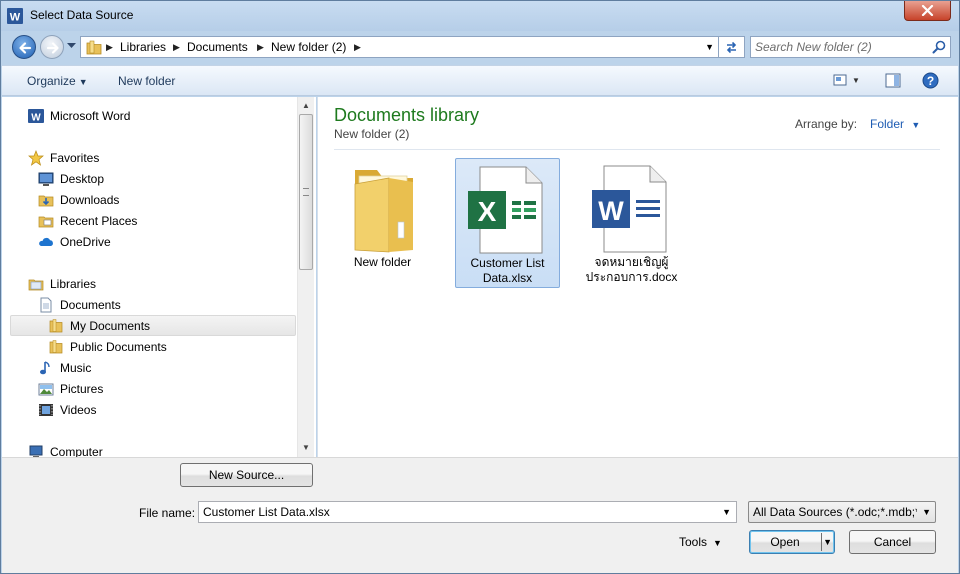  Describe the element at coordinates (893, 80) in the screenshot. I see `preview-pane-icon` at that location.